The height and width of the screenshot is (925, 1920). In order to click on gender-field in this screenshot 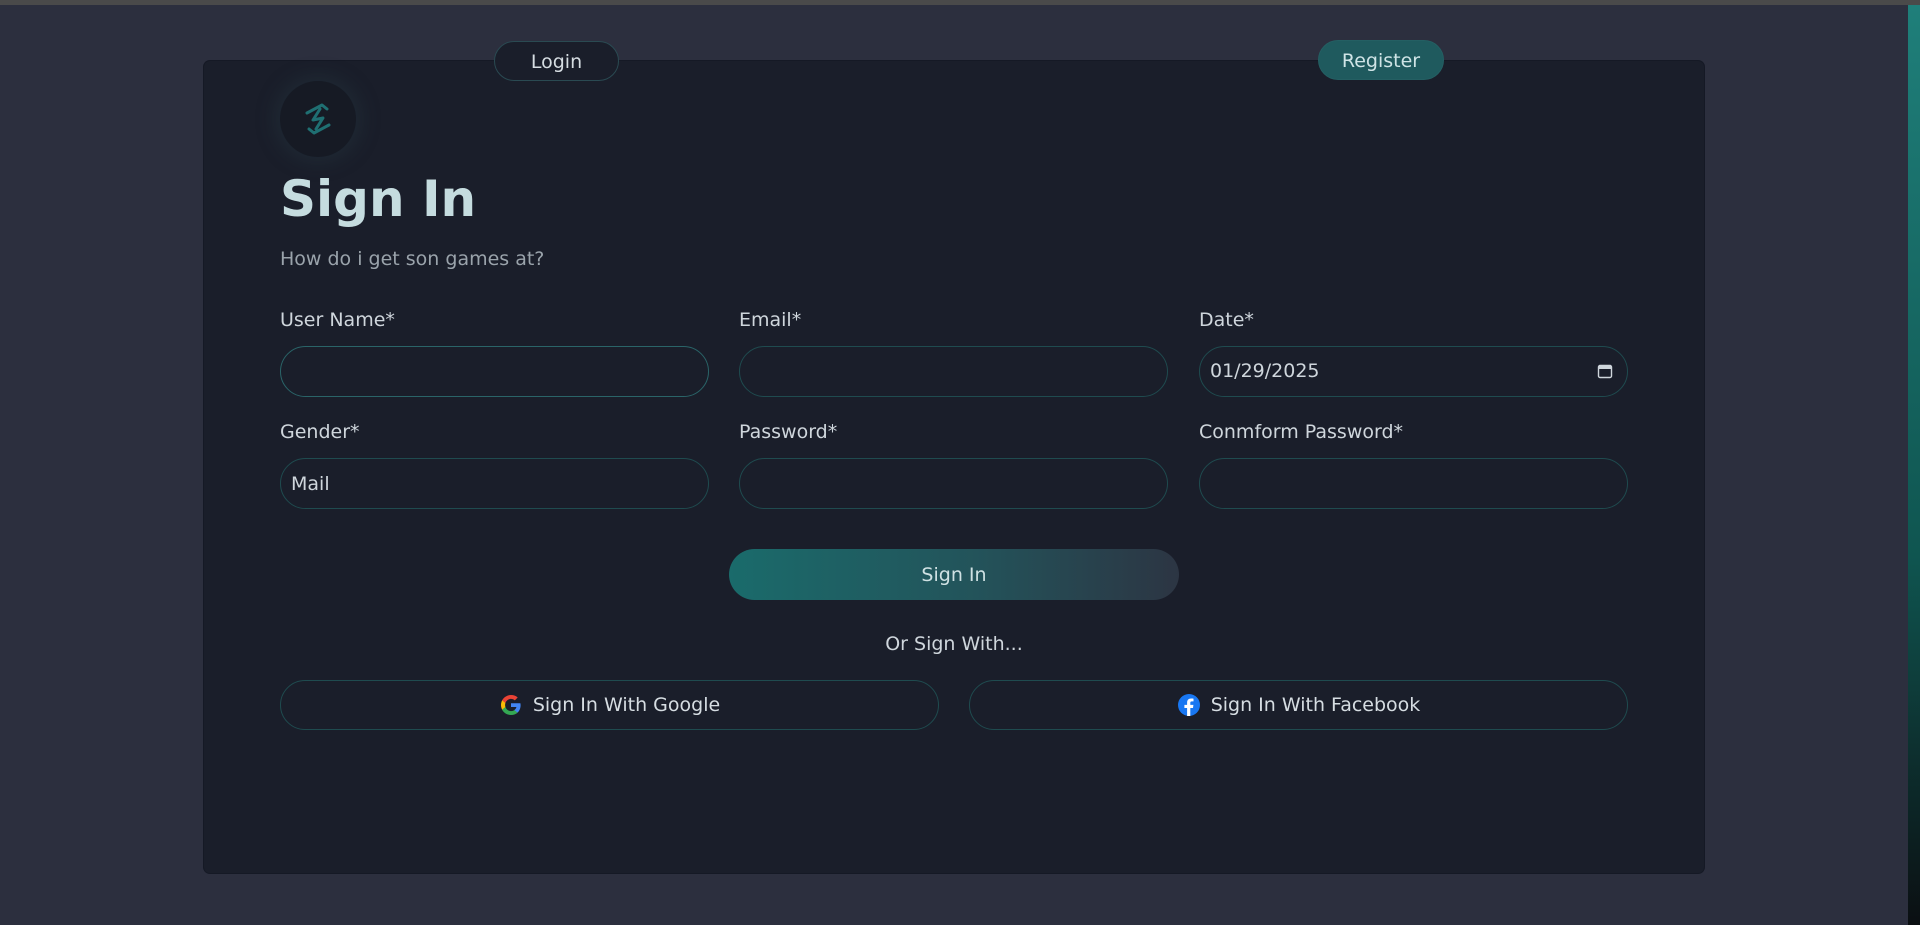, I will do `click(494, 483)`.